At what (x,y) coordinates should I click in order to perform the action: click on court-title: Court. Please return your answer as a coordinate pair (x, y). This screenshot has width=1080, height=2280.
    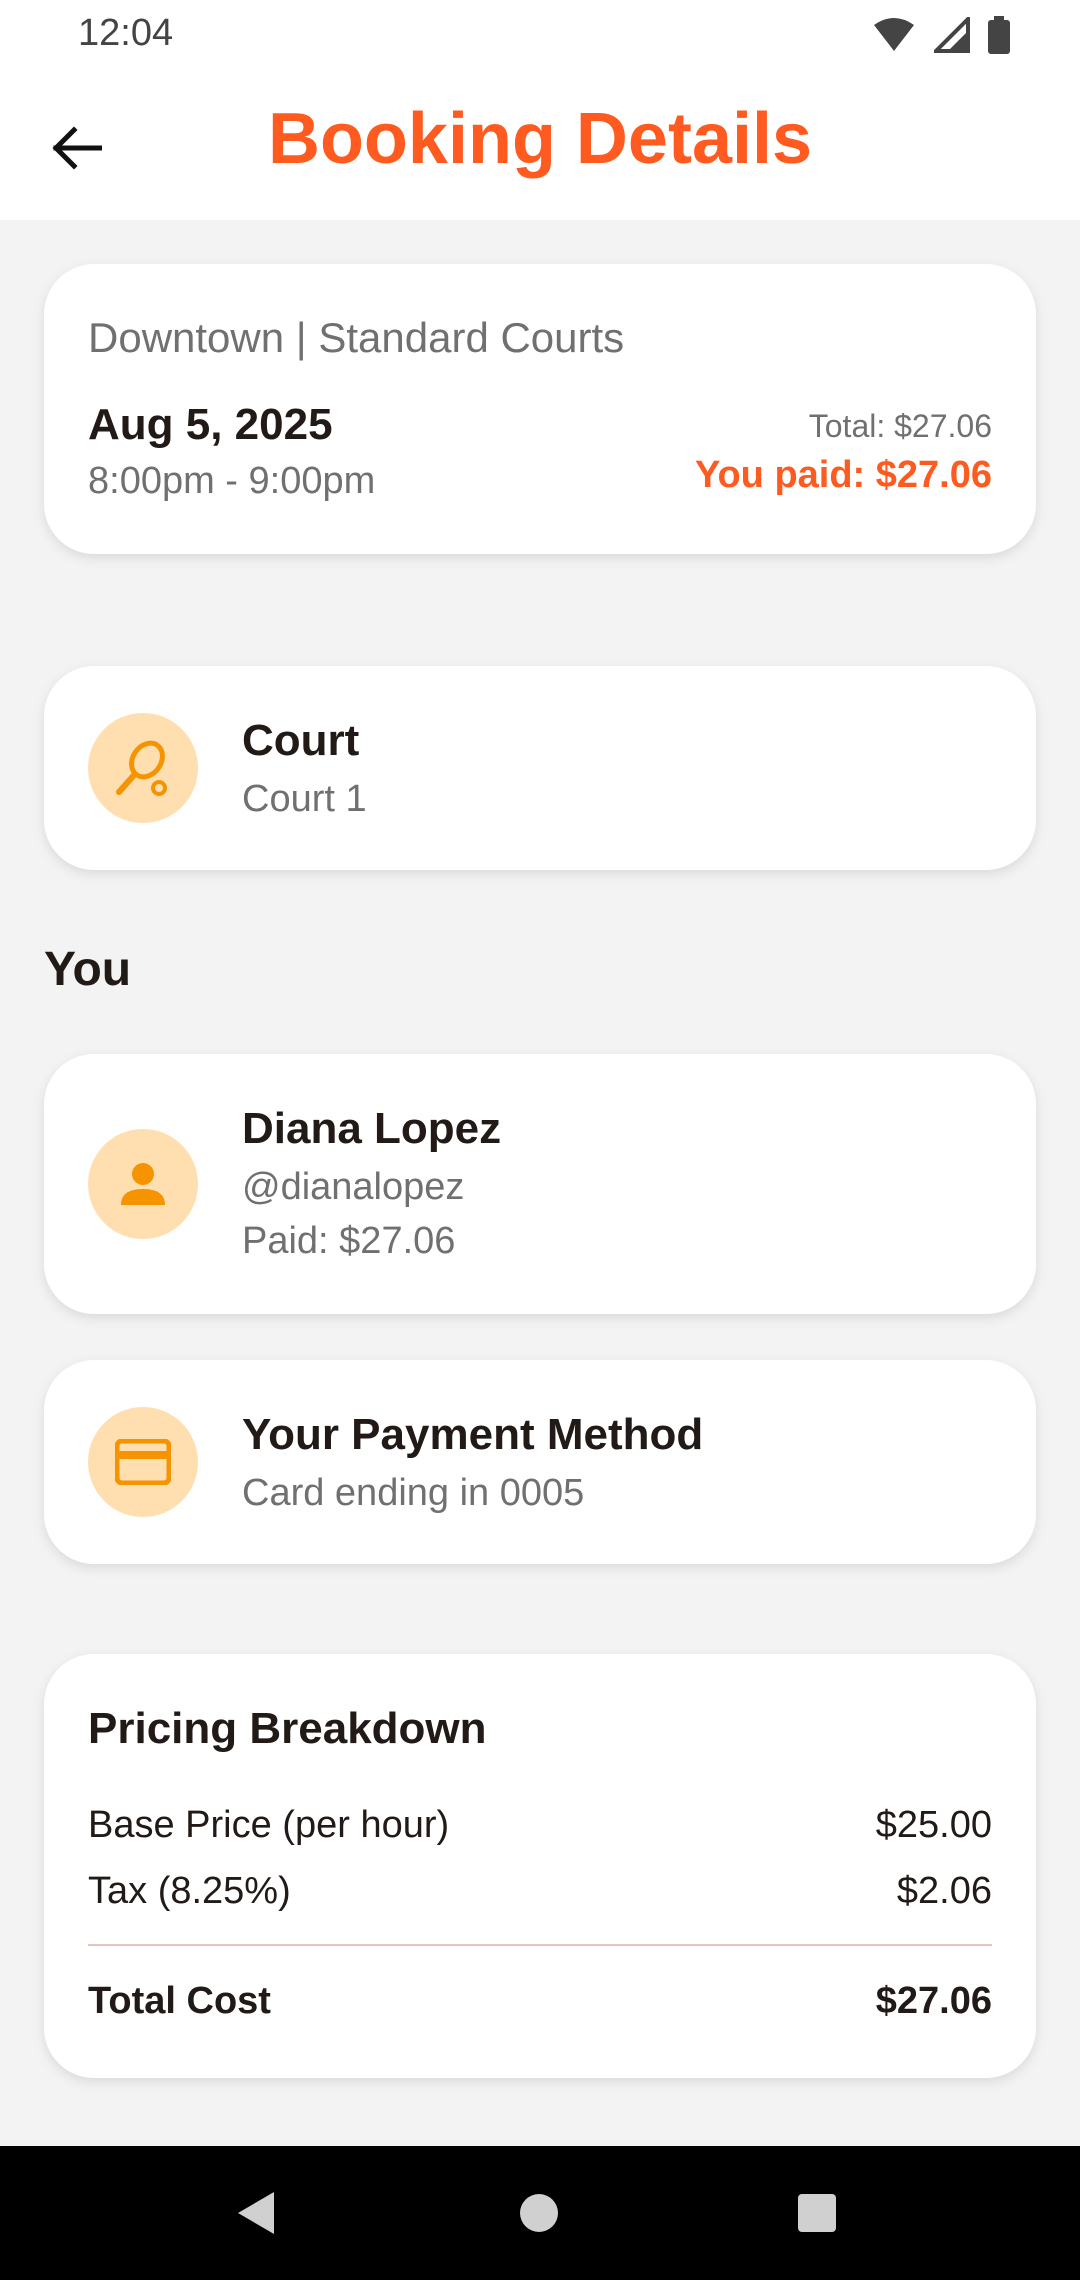
    Looking at the image, I should click on (301, 740).